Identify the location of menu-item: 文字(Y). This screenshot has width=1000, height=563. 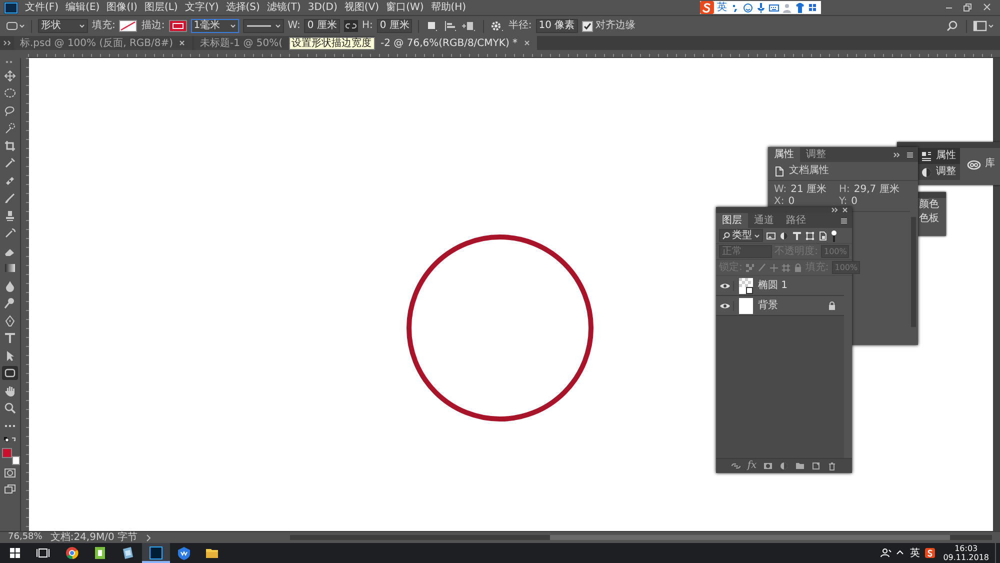
(201, 7).